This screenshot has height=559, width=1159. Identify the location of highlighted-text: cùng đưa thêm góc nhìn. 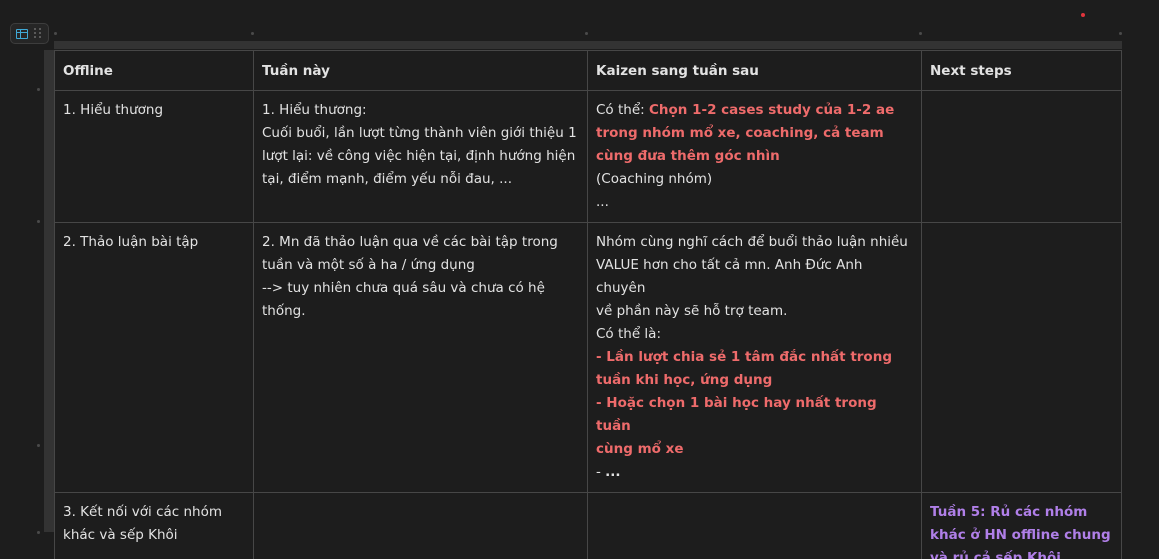
(688, 156).